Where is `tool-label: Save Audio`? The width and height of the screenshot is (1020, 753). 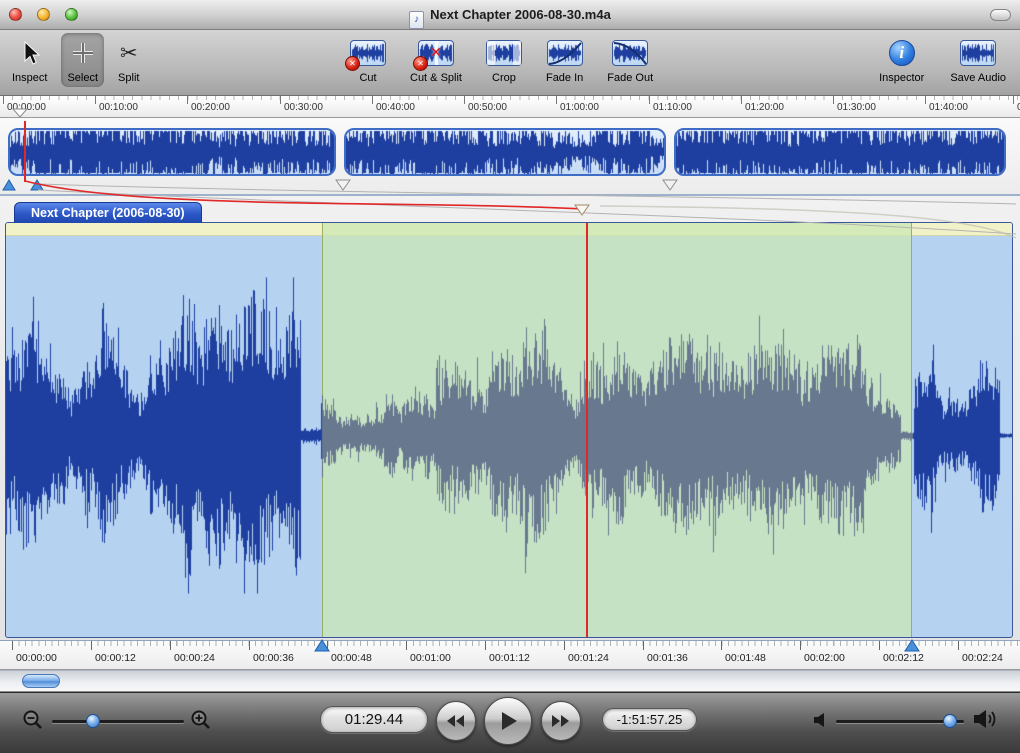
tool-label: Save Audio is located at coordinates (978, 78).